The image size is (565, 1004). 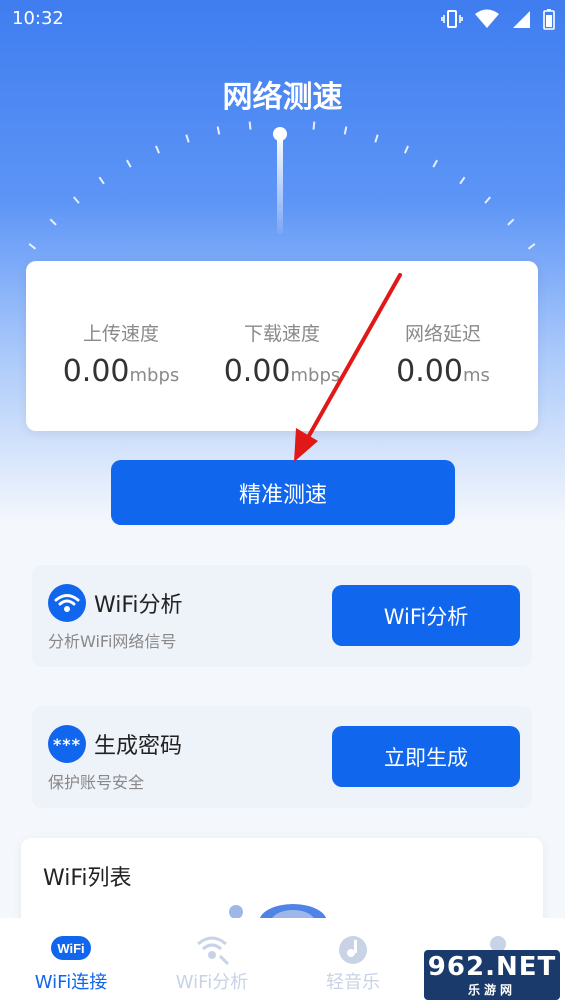 I want to click on wifi-badge-icon: WiFi, so click(x=71, y=948).